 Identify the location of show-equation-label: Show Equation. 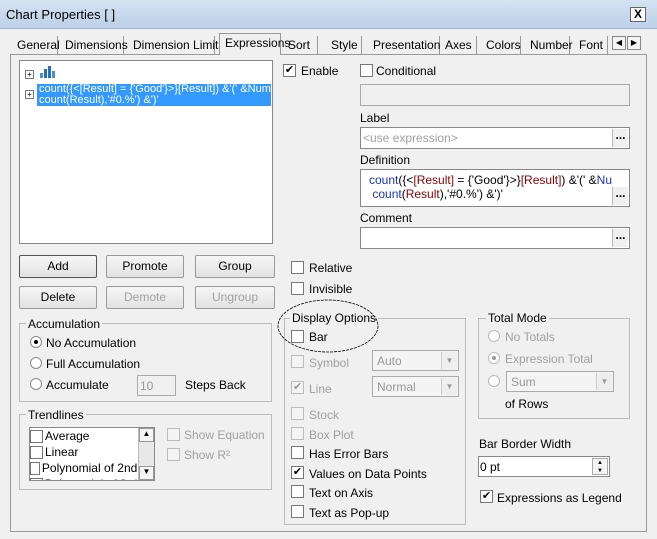
(224, 435).